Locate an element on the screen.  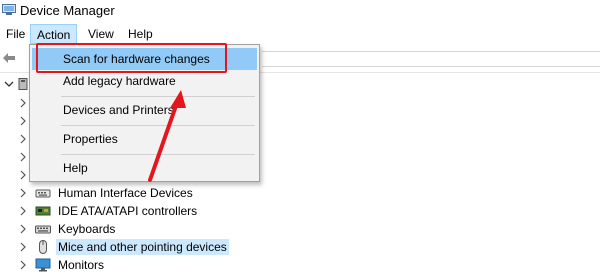
tree-item-mice-and-other-pointing-devices: Mice and other pointing devices is located at coordinates (300, 247).